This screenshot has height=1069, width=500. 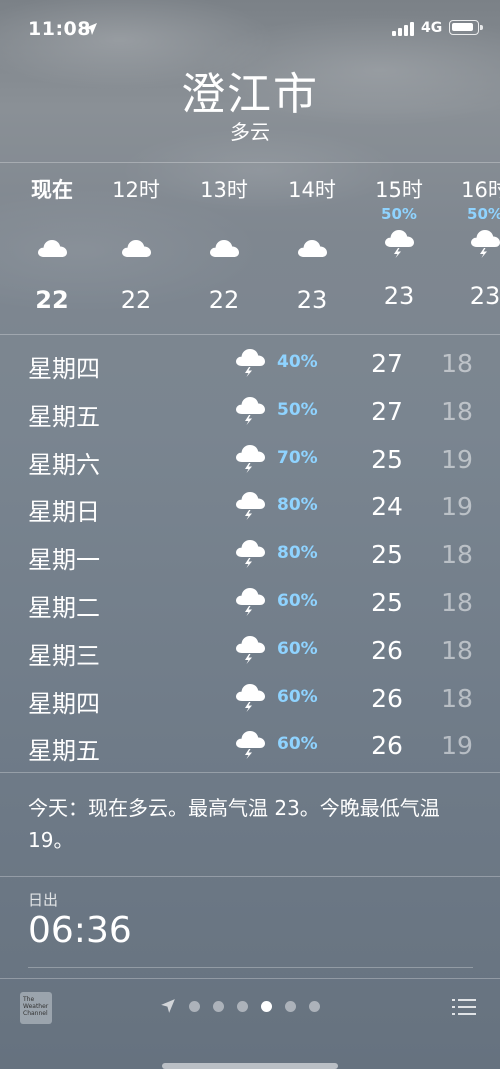 What do you see at coordinates (234, 824) in the screenshot?
I see `today-summary: 今天：现在多云。最高气温 23。今晚最低气温 19。` at bounding box center [234, 824].